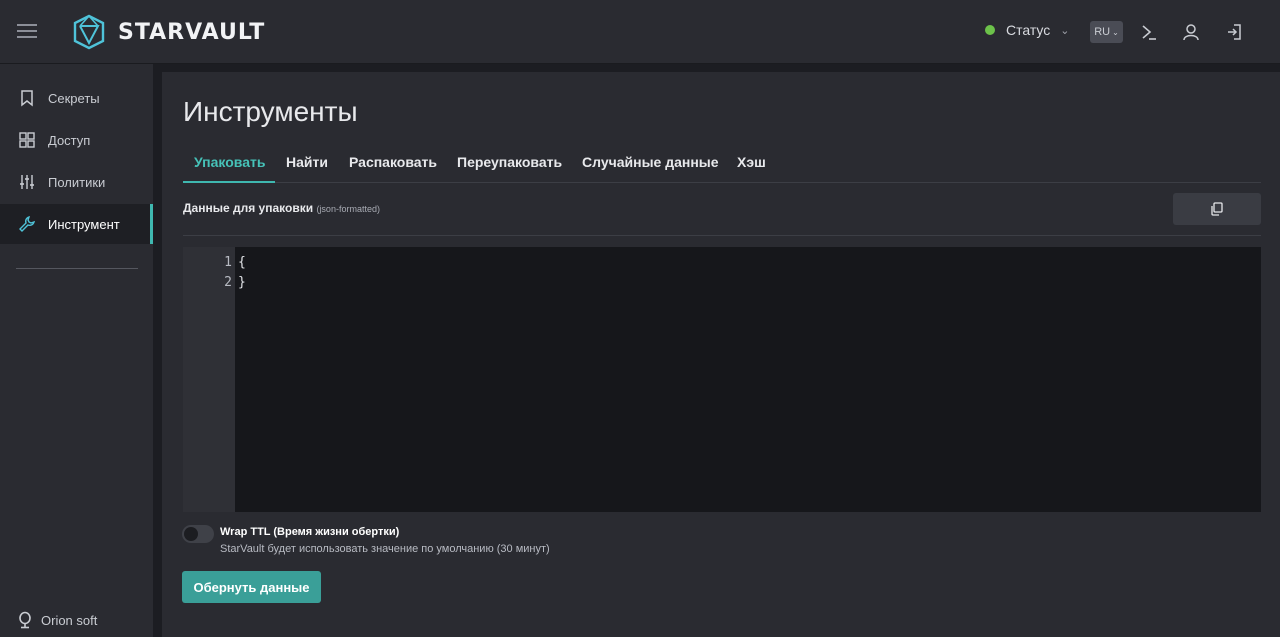 Image resolution: width=1280 pixels, height=637 pixels. I want to click on user-icon, so click(1191, 32).